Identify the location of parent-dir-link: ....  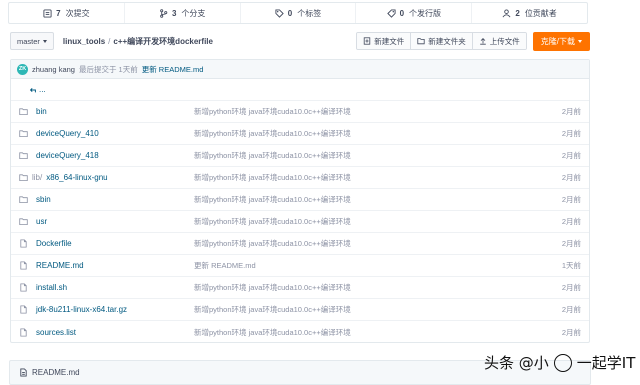
(37, 89).